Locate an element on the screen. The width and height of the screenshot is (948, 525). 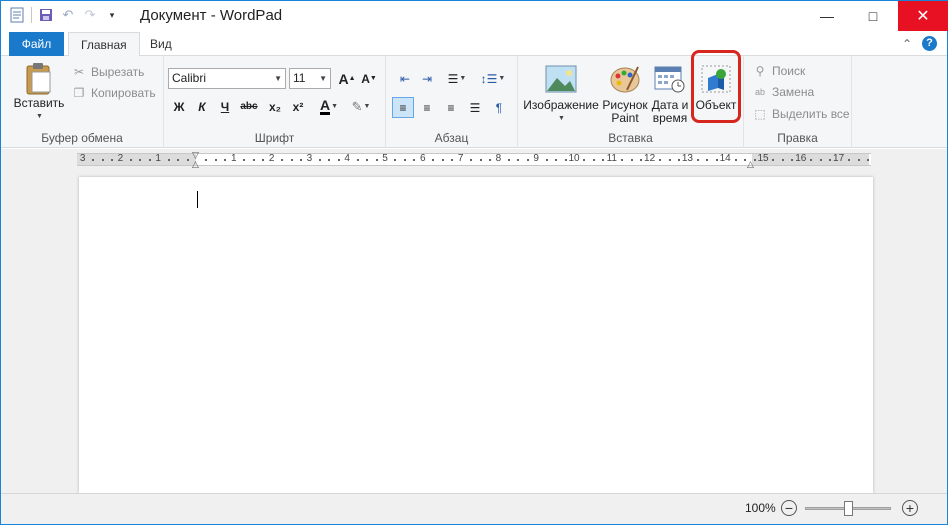
ruler-number: 17 is located at coordinates (839, 158).